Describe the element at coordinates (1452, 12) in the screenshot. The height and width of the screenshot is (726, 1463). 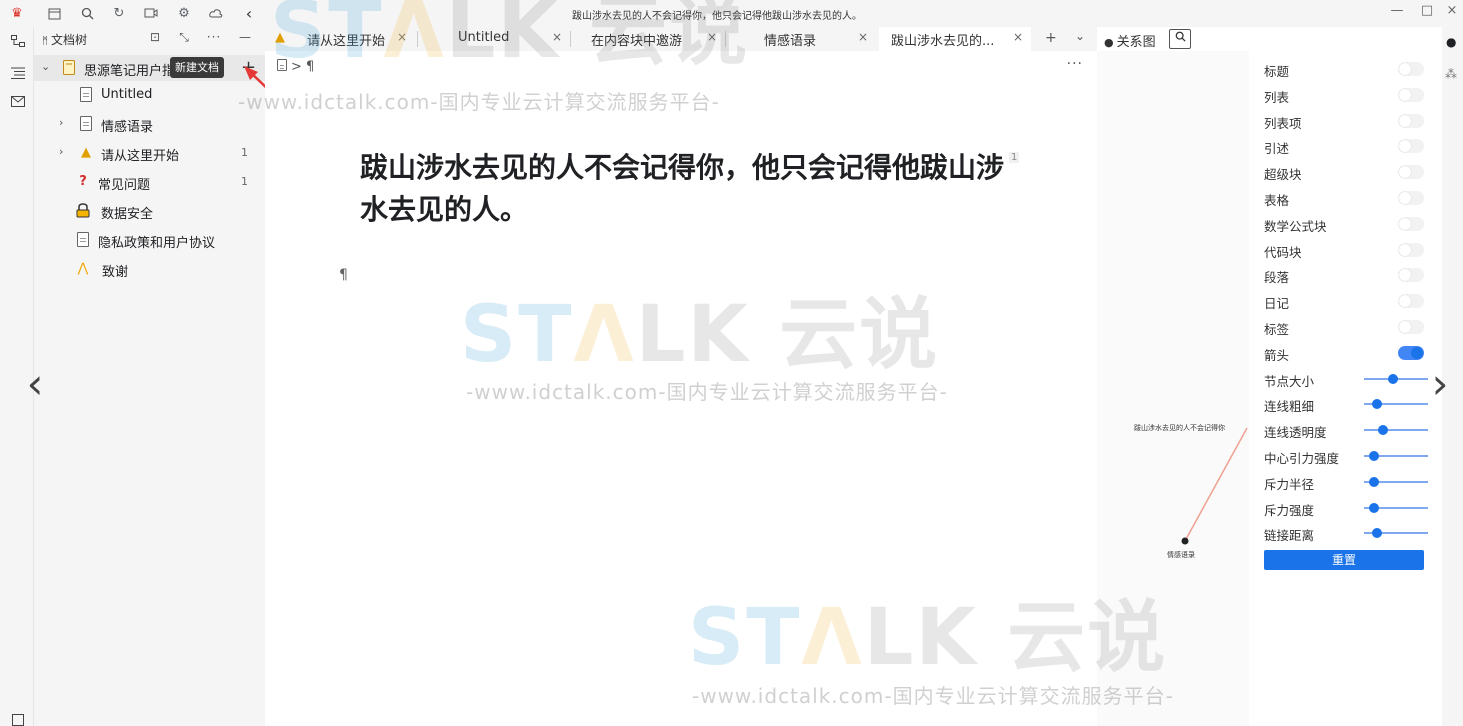
I see `close-button: ×` at that location.